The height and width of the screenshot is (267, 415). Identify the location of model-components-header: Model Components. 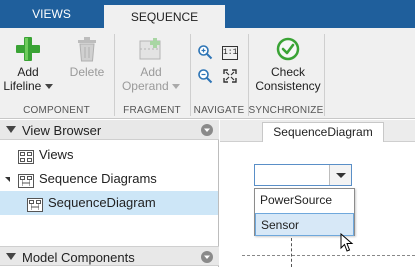
(109, 256).